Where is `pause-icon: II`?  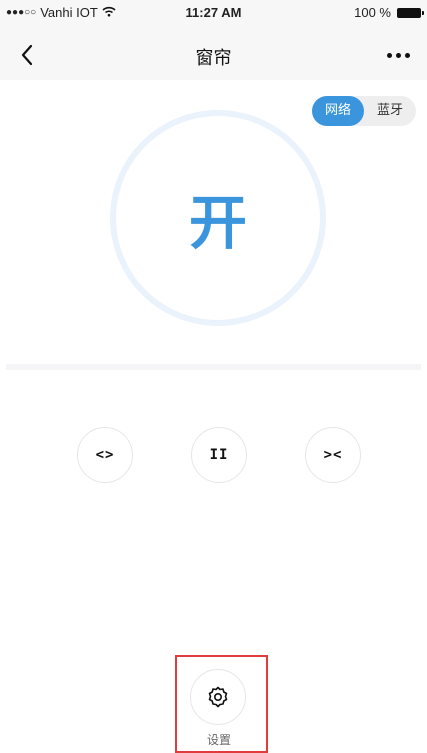
pause-icon: II is located at coordinates (219, 455).